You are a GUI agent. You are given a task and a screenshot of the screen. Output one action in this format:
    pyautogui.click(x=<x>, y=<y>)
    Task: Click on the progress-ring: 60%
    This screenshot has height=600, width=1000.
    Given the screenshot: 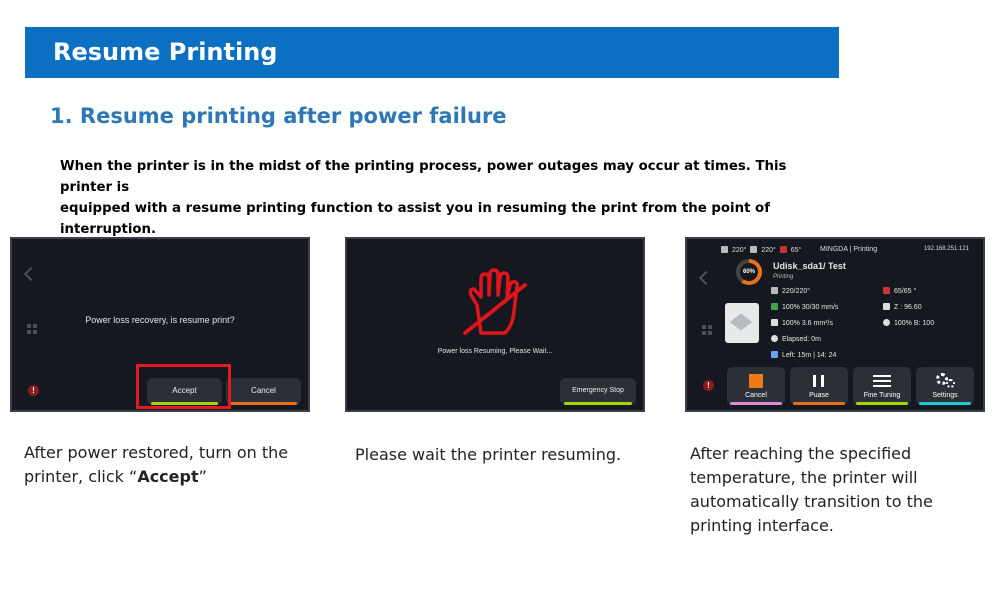 What is the action you would take?
    pyautogui.click(x=749, y=272)
    